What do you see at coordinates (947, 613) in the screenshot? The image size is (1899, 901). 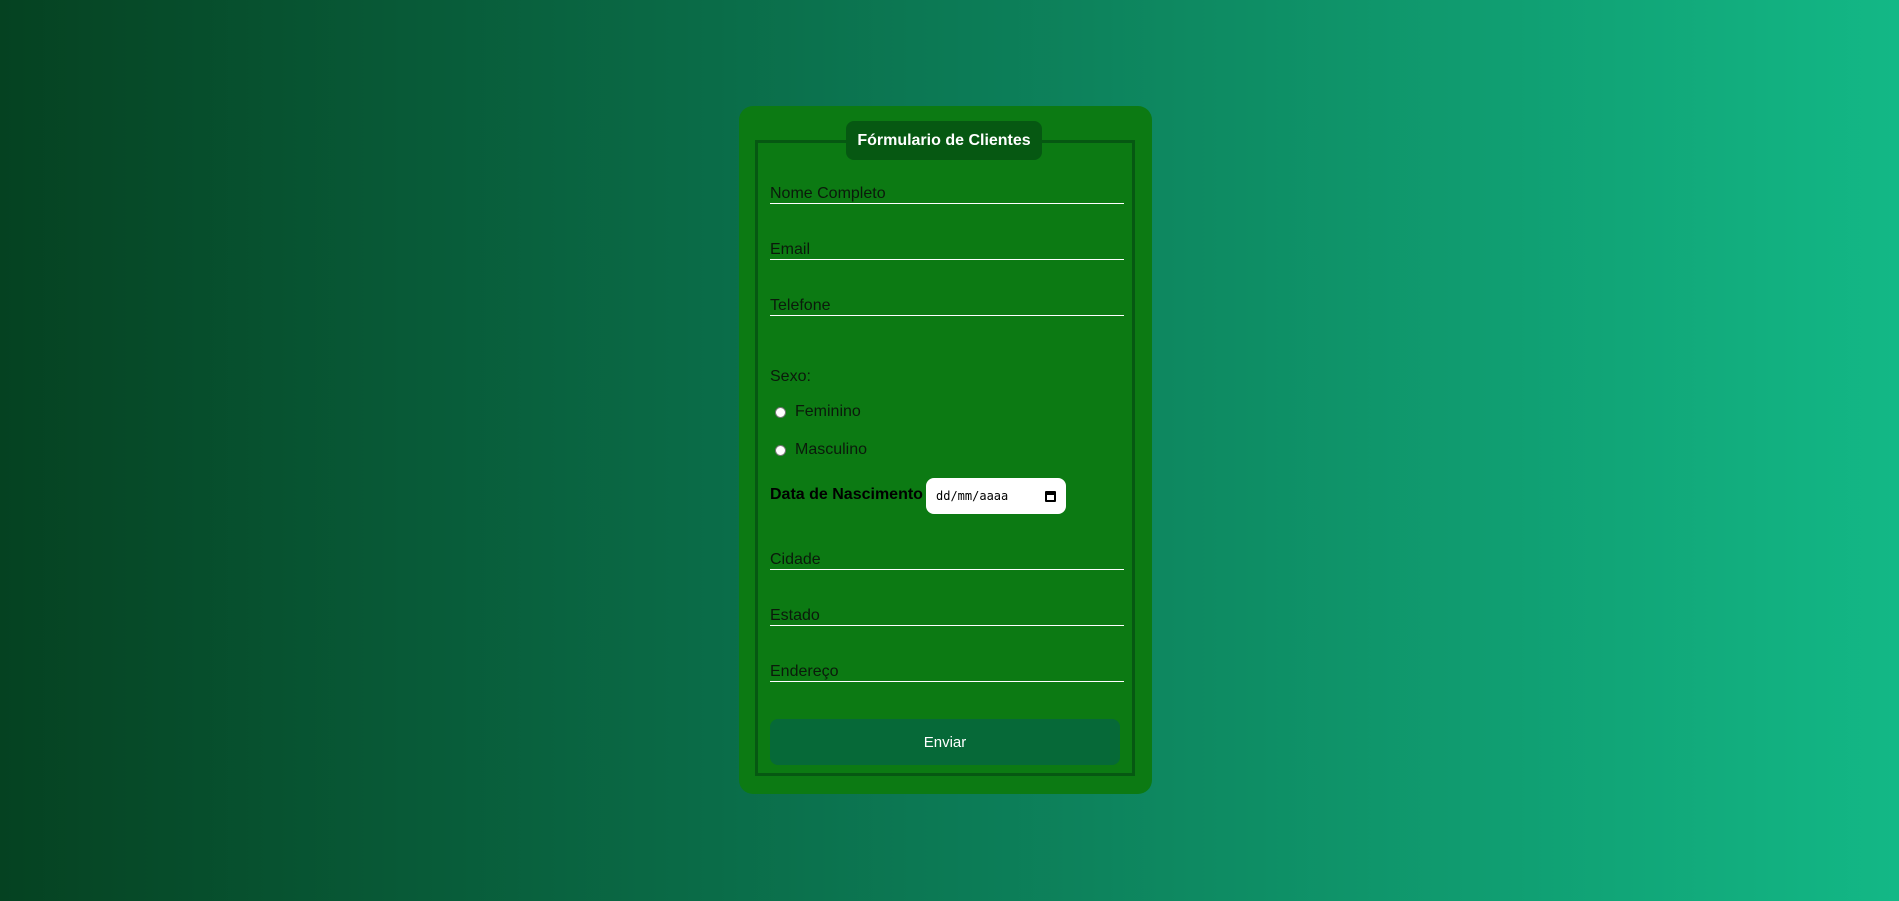 I see `estado-input: Estado` at bounding box center [947, 613].